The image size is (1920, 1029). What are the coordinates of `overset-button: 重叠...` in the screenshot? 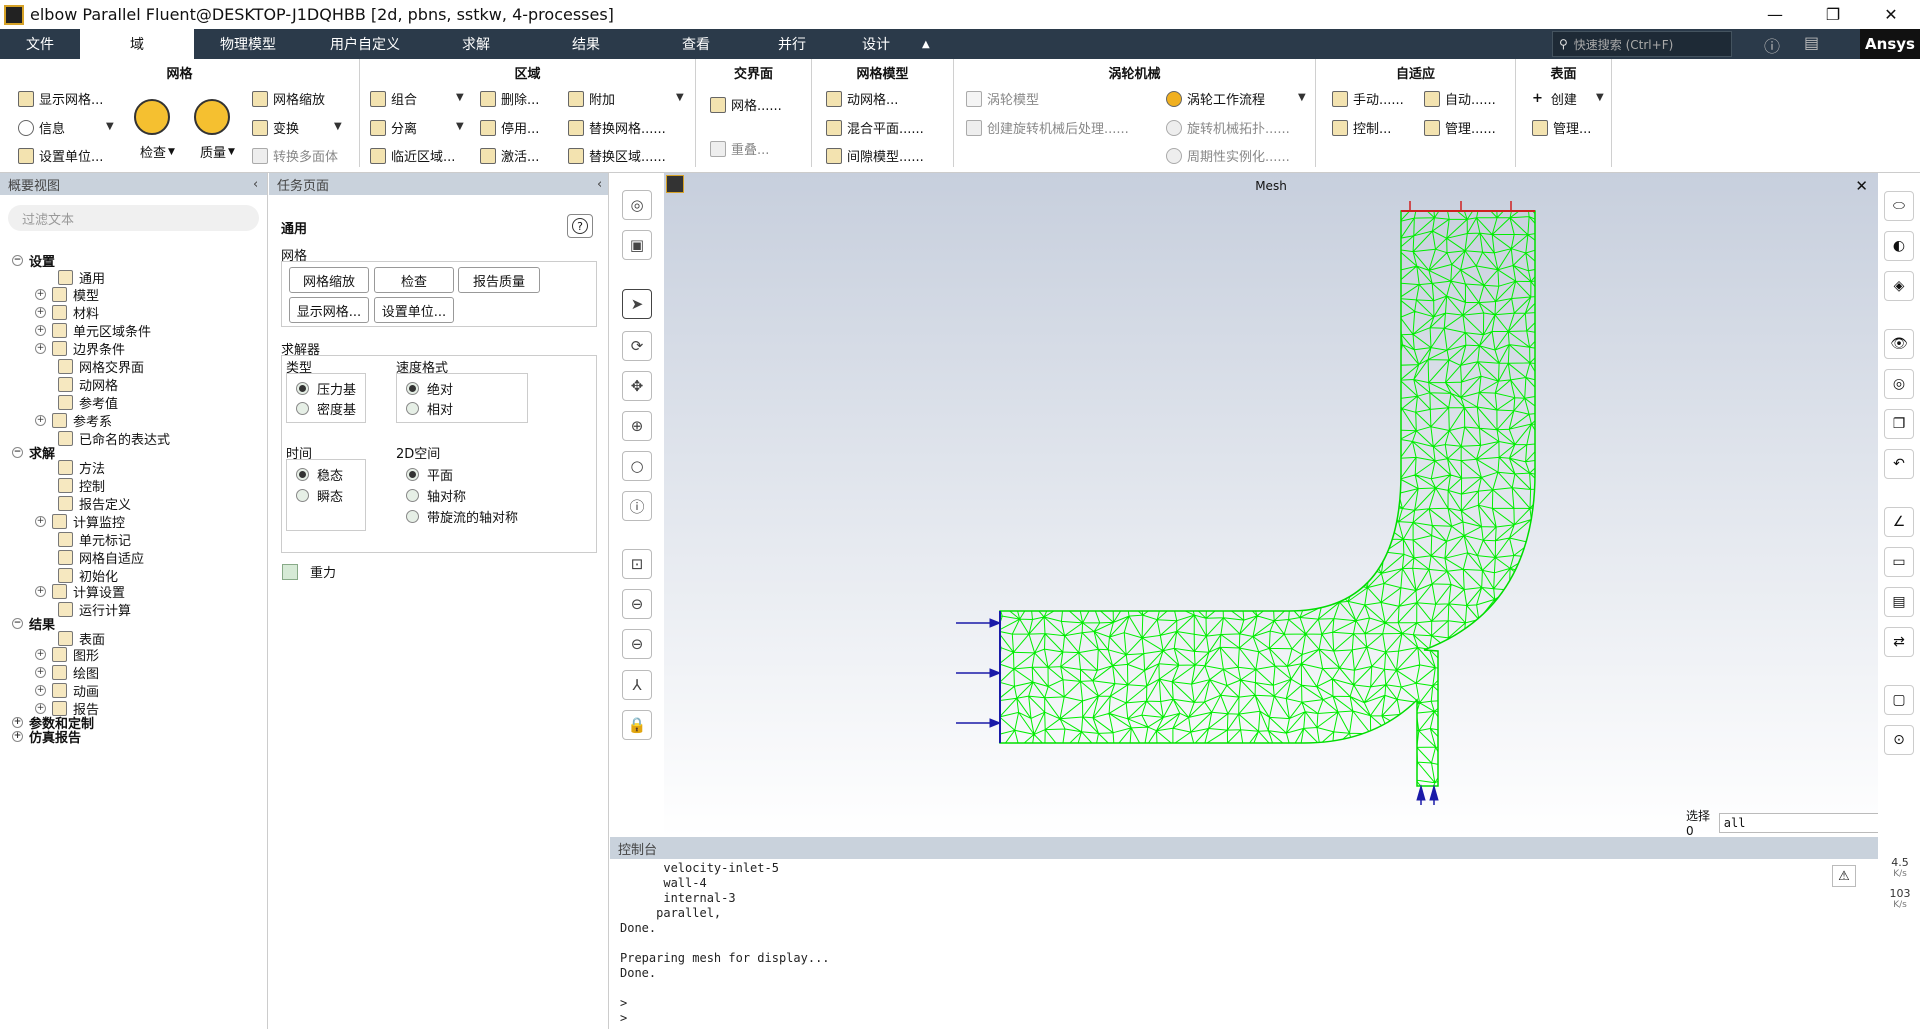 It's located at (739, 148).